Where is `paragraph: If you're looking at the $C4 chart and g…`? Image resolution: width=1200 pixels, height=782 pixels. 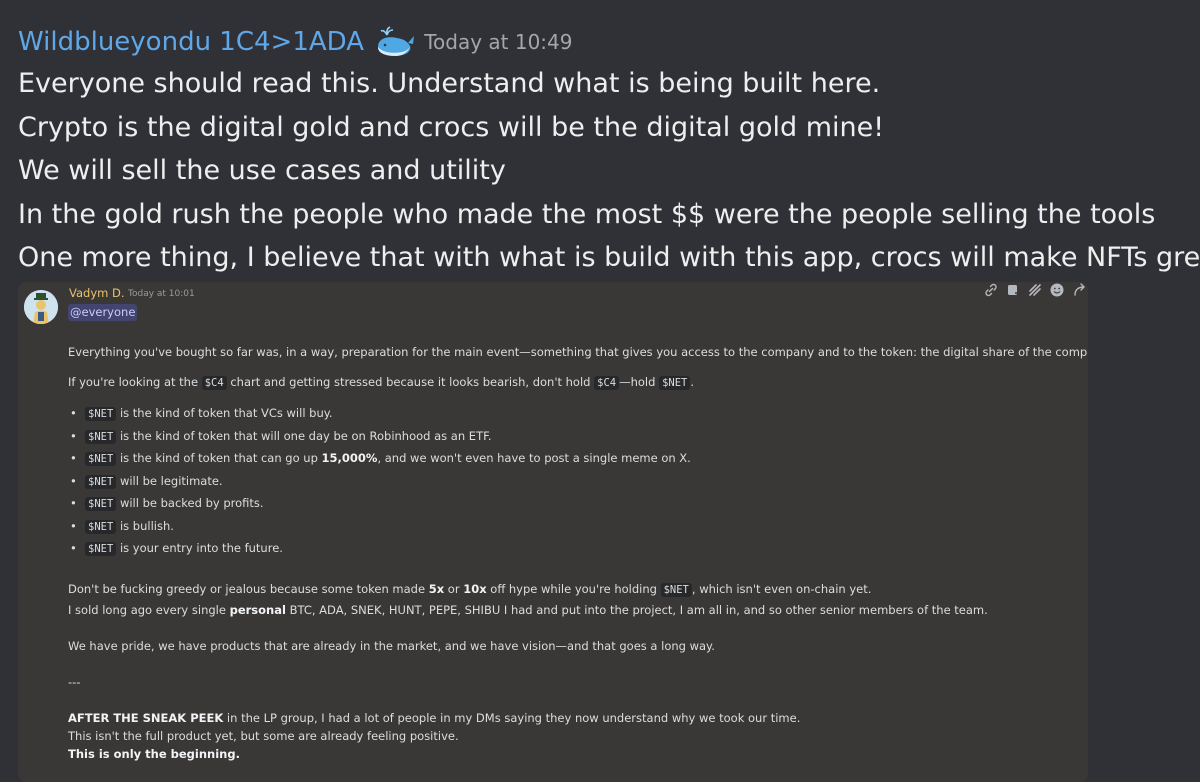
paragraph: If you're looking at the $C4 chart and g… is located at coordinates (381, 382).